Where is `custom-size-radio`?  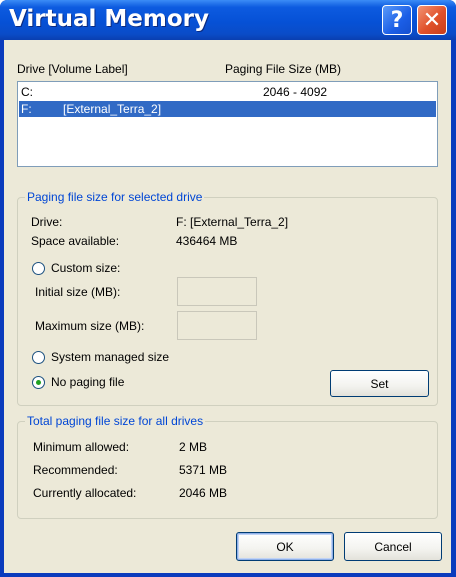 custom-size-radio is located at coordinates (38, 268).